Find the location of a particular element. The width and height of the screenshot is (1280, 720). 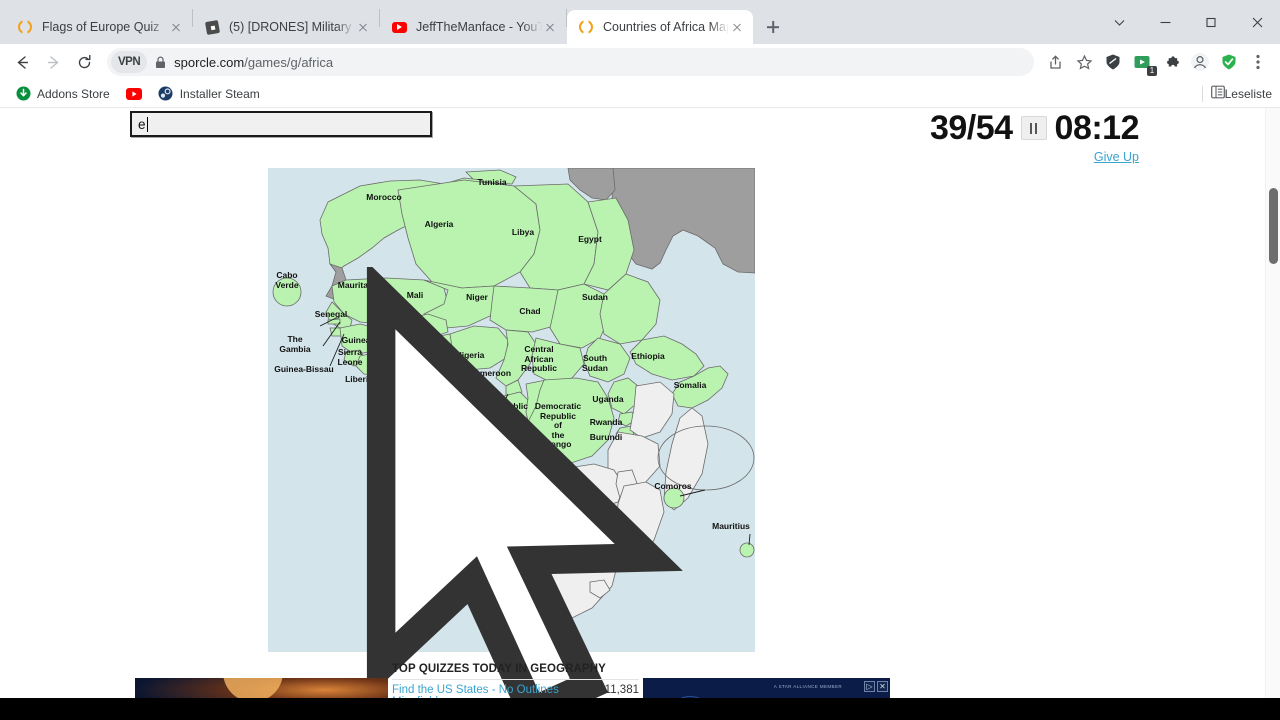

ad-close-icon: ✕ is located at coordinates (882, 686).